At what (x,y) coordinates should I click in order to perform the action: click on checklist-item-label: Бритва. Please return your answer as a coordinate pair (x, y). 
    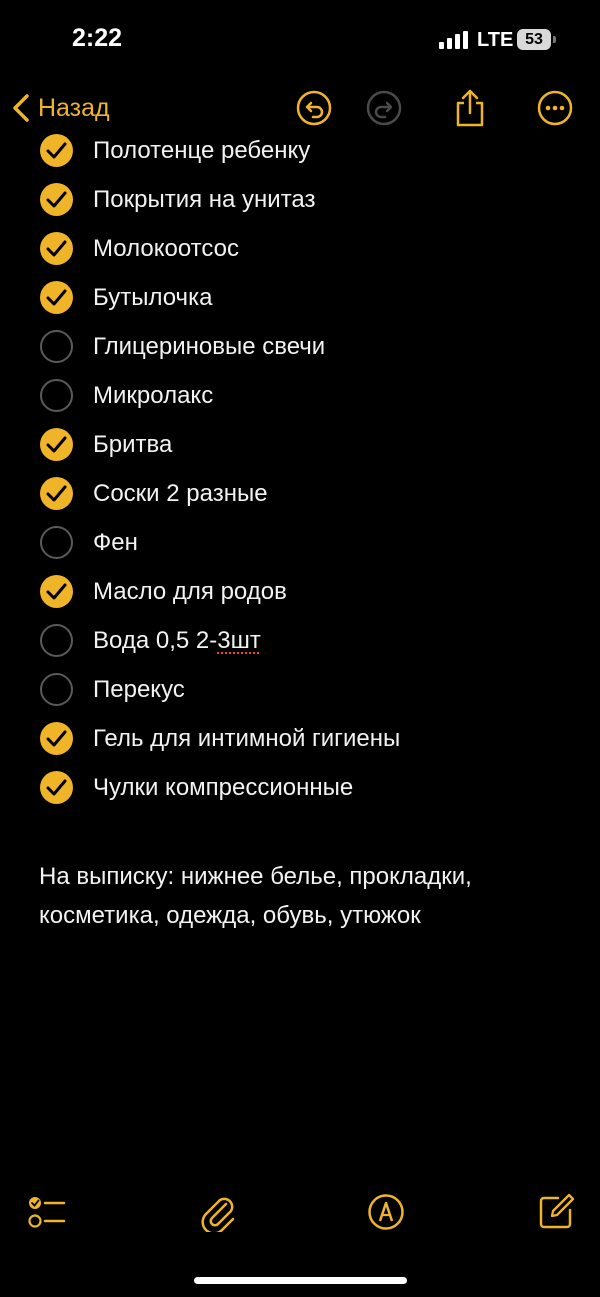
    Looking at the image, I should click on (132, 445).